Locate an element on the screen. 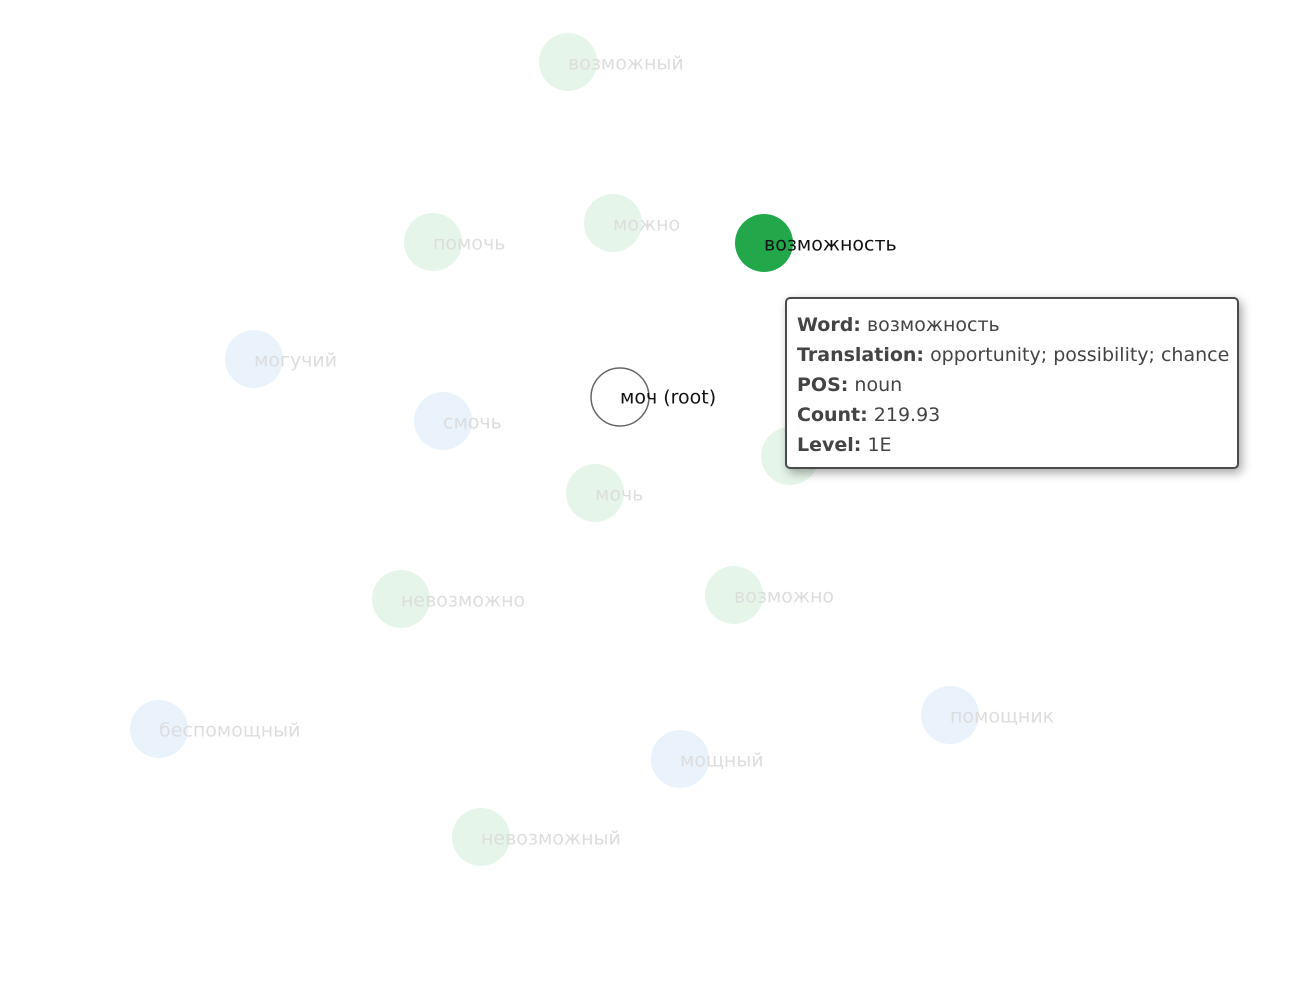 The width and height of the screenshot is (1316, 1000). tooltip-count-value: 219.93 is located at coordinates (907, 415).